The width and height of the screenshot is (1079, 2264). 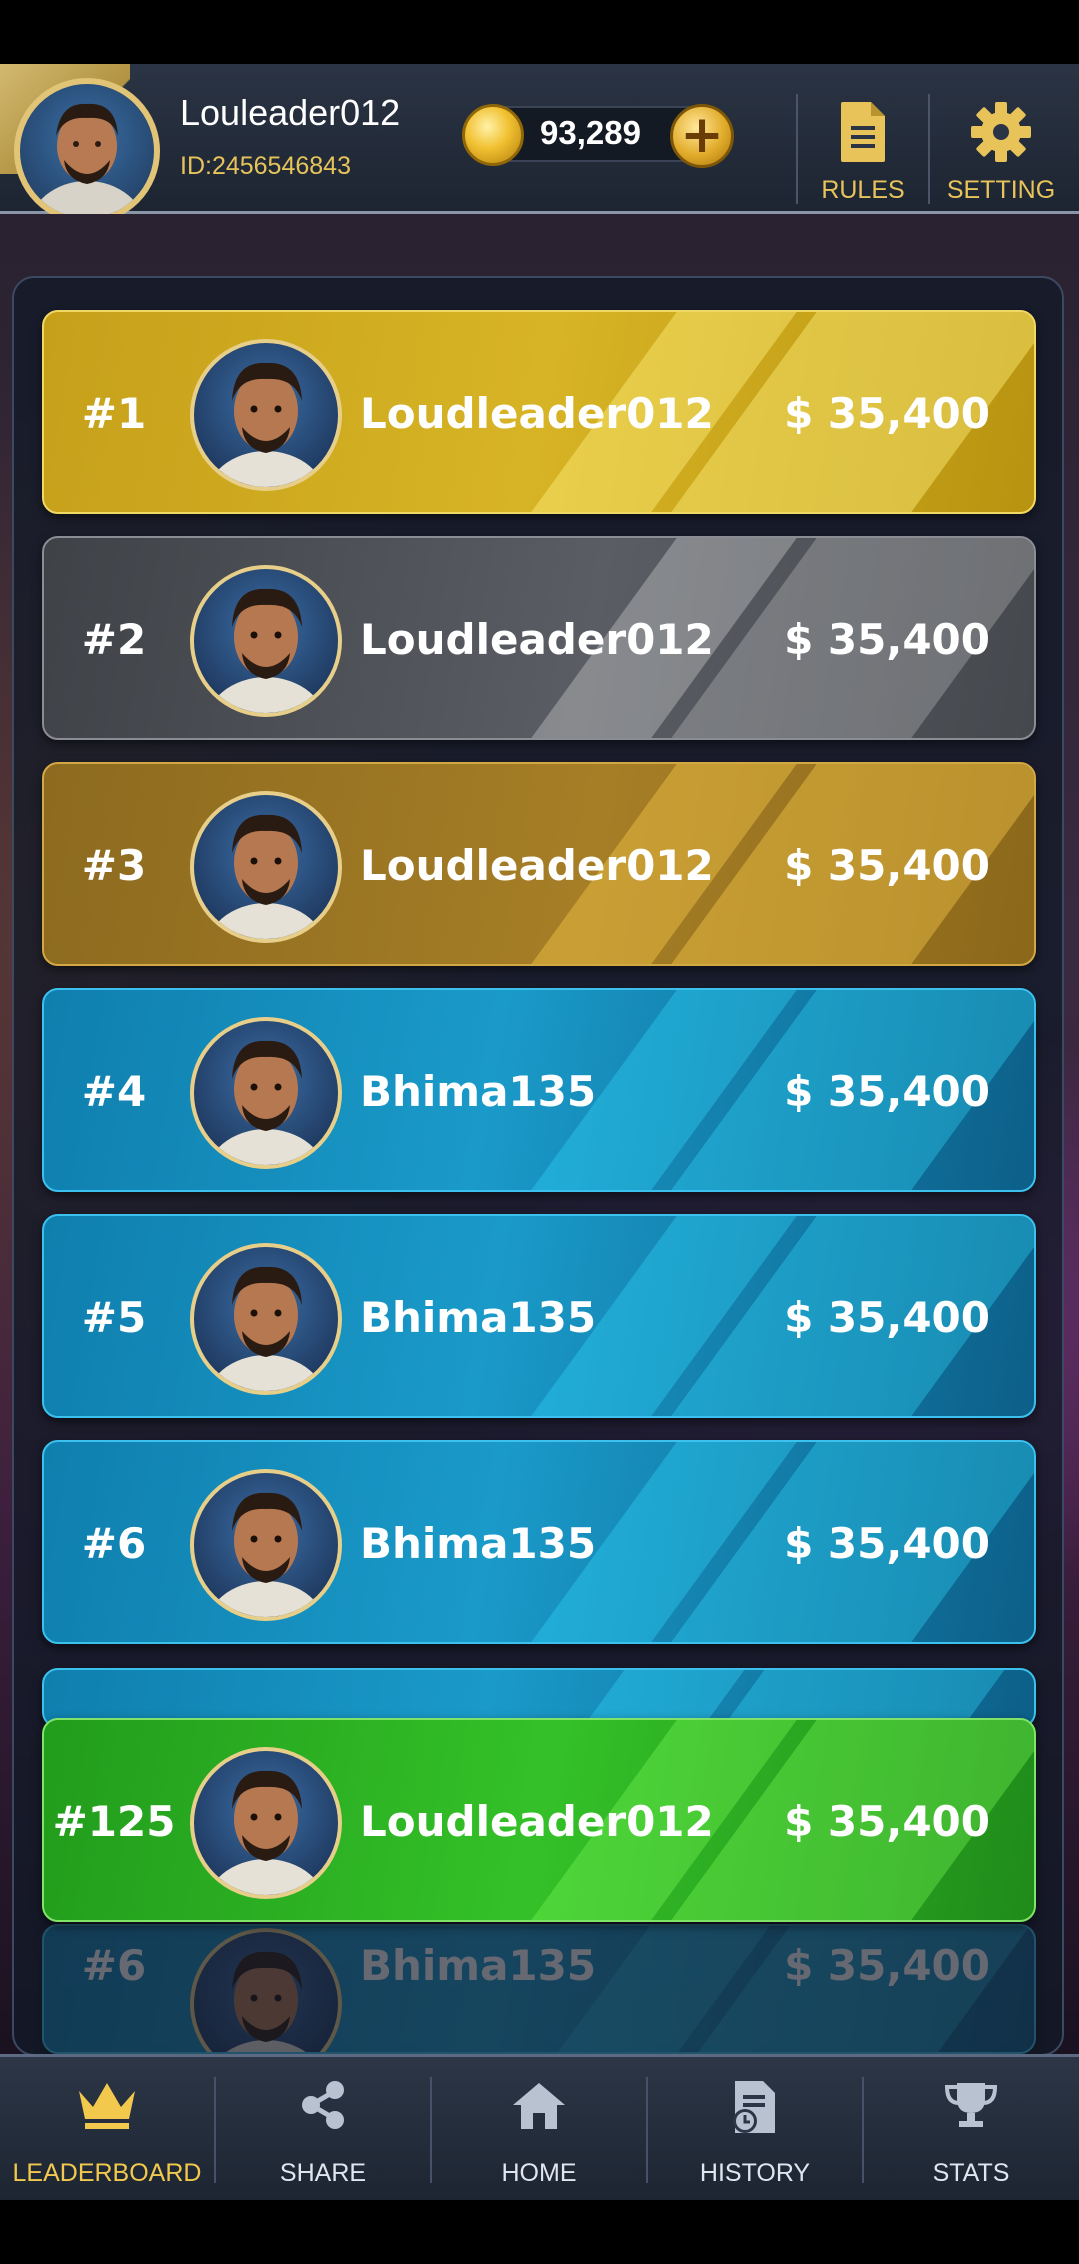 I want to click on leaderboard-row: #6 Bhima135 $ 35,400, so click(x=539, y=1542).